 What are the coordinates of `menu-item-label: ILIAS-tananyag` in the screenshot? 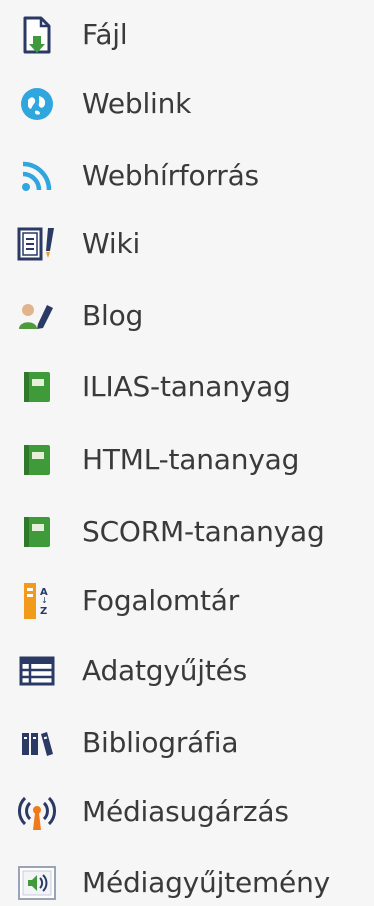 It's located at (186, 386).